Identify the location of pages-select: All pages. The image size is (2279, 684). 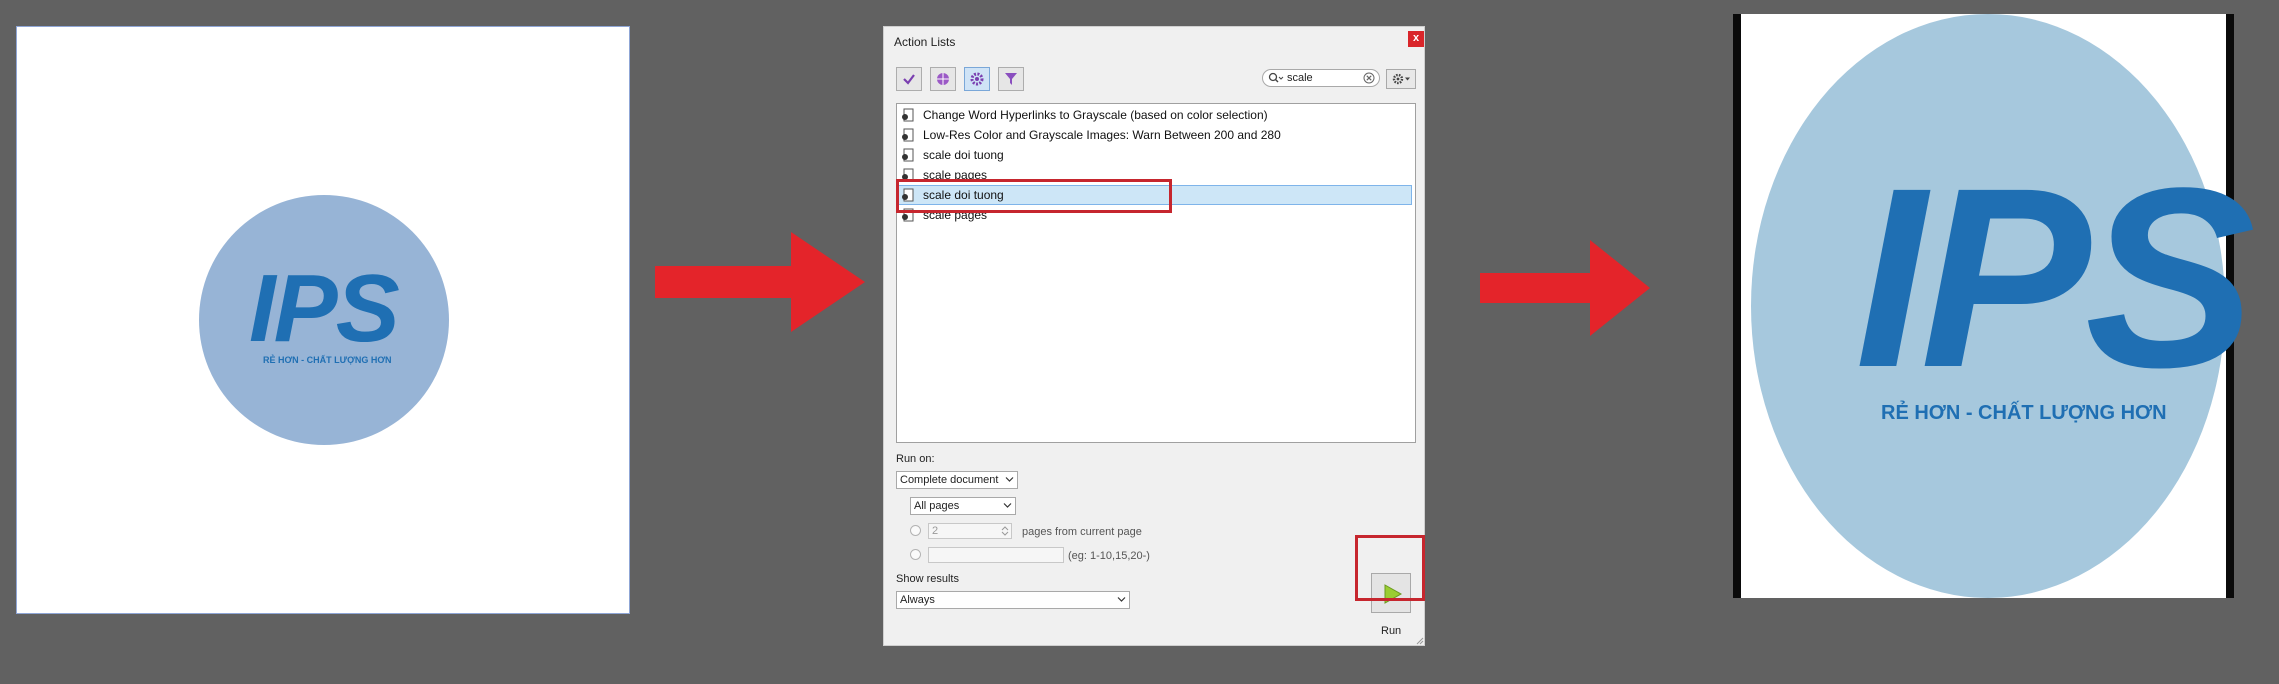
(963, 506).